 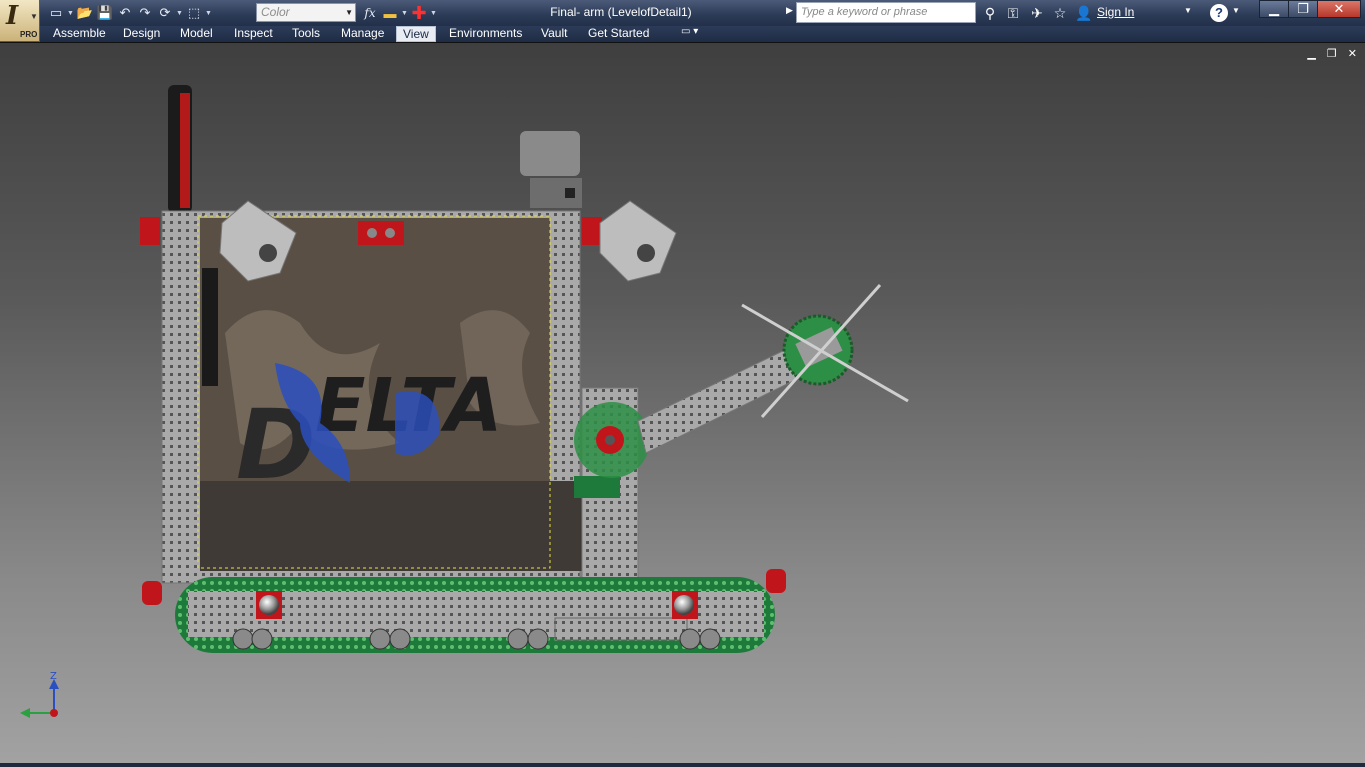 I want to click on binoculars-icon: ⚲, so click(x=990, y=13).